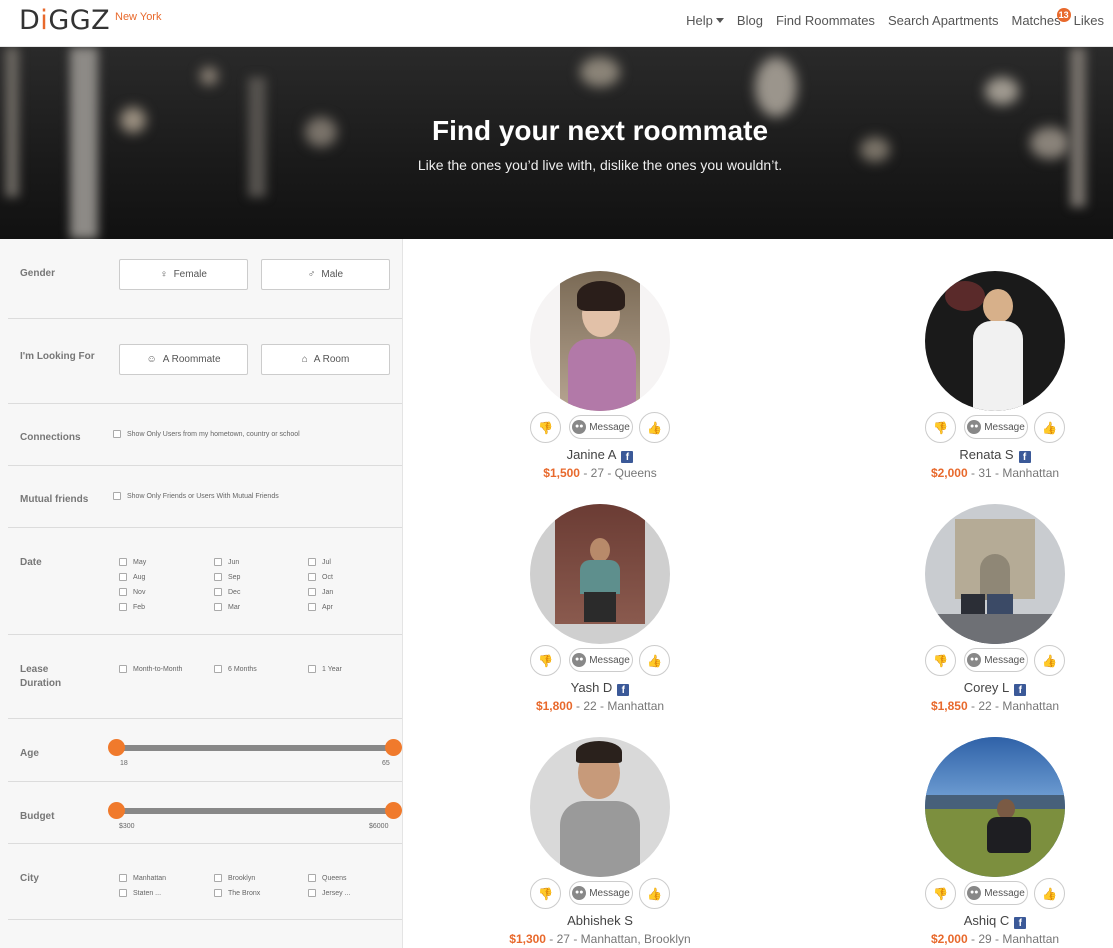 Image resolution: width=1113 pixels, height=948 pixels. Describe the element at coordinates (554, 706) in the screenshot. I see `profile-price: $1,800` at that location.